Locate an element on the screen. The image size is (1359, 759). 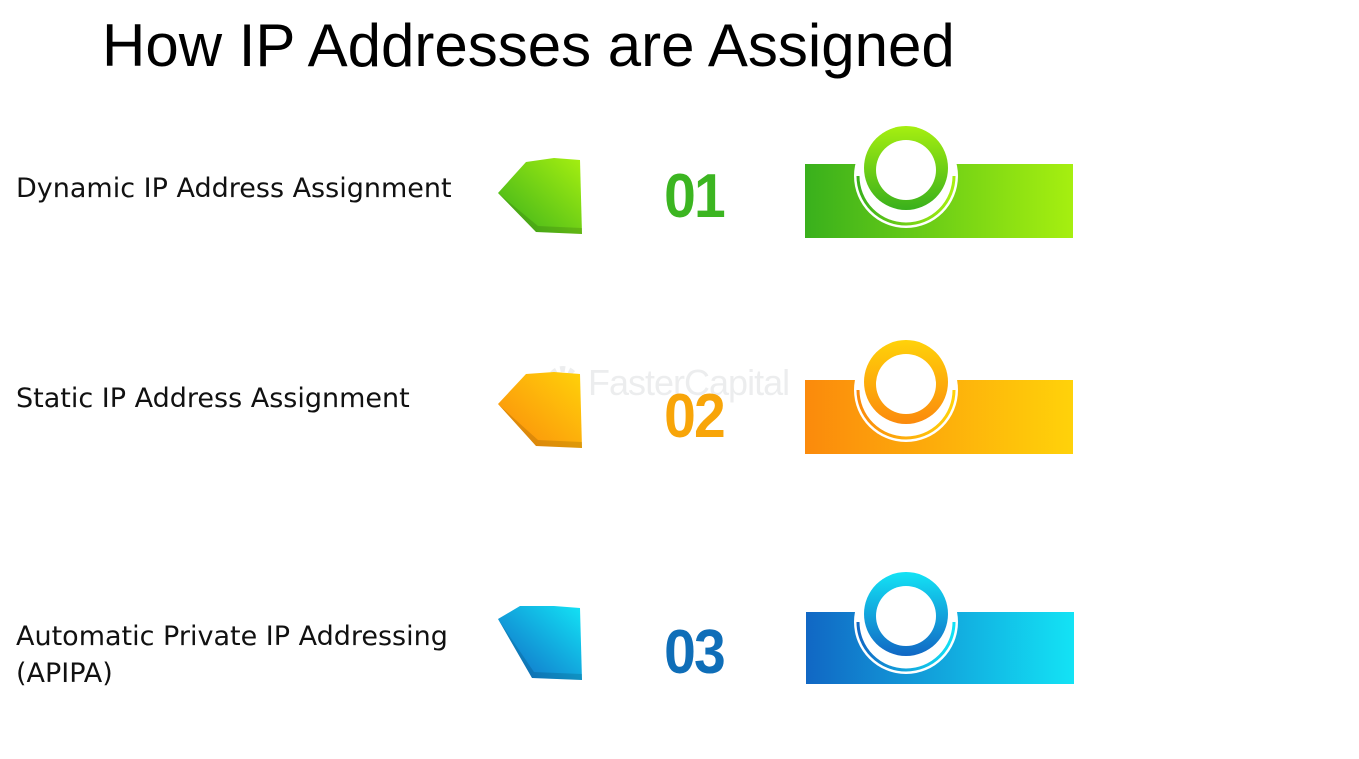
step-number: 03 is located at coordinates (695, 652).